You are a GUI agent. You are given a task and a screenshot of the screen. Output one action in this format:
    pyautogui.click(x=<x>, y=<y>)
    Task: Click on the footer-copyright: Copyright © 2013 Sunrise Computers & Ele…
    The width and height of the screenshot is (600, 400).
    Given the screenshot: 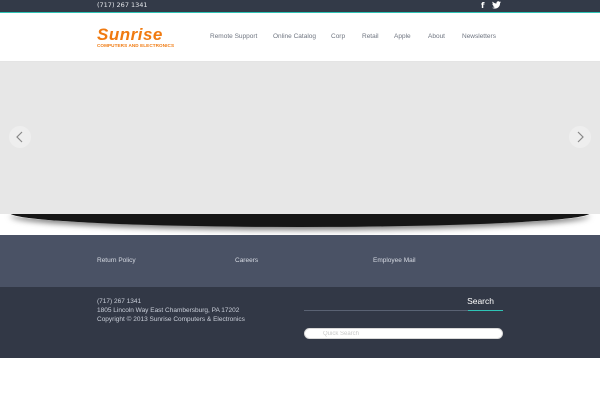 What is the action you would take?
    pyautogui.click(x=171, y=319)
    